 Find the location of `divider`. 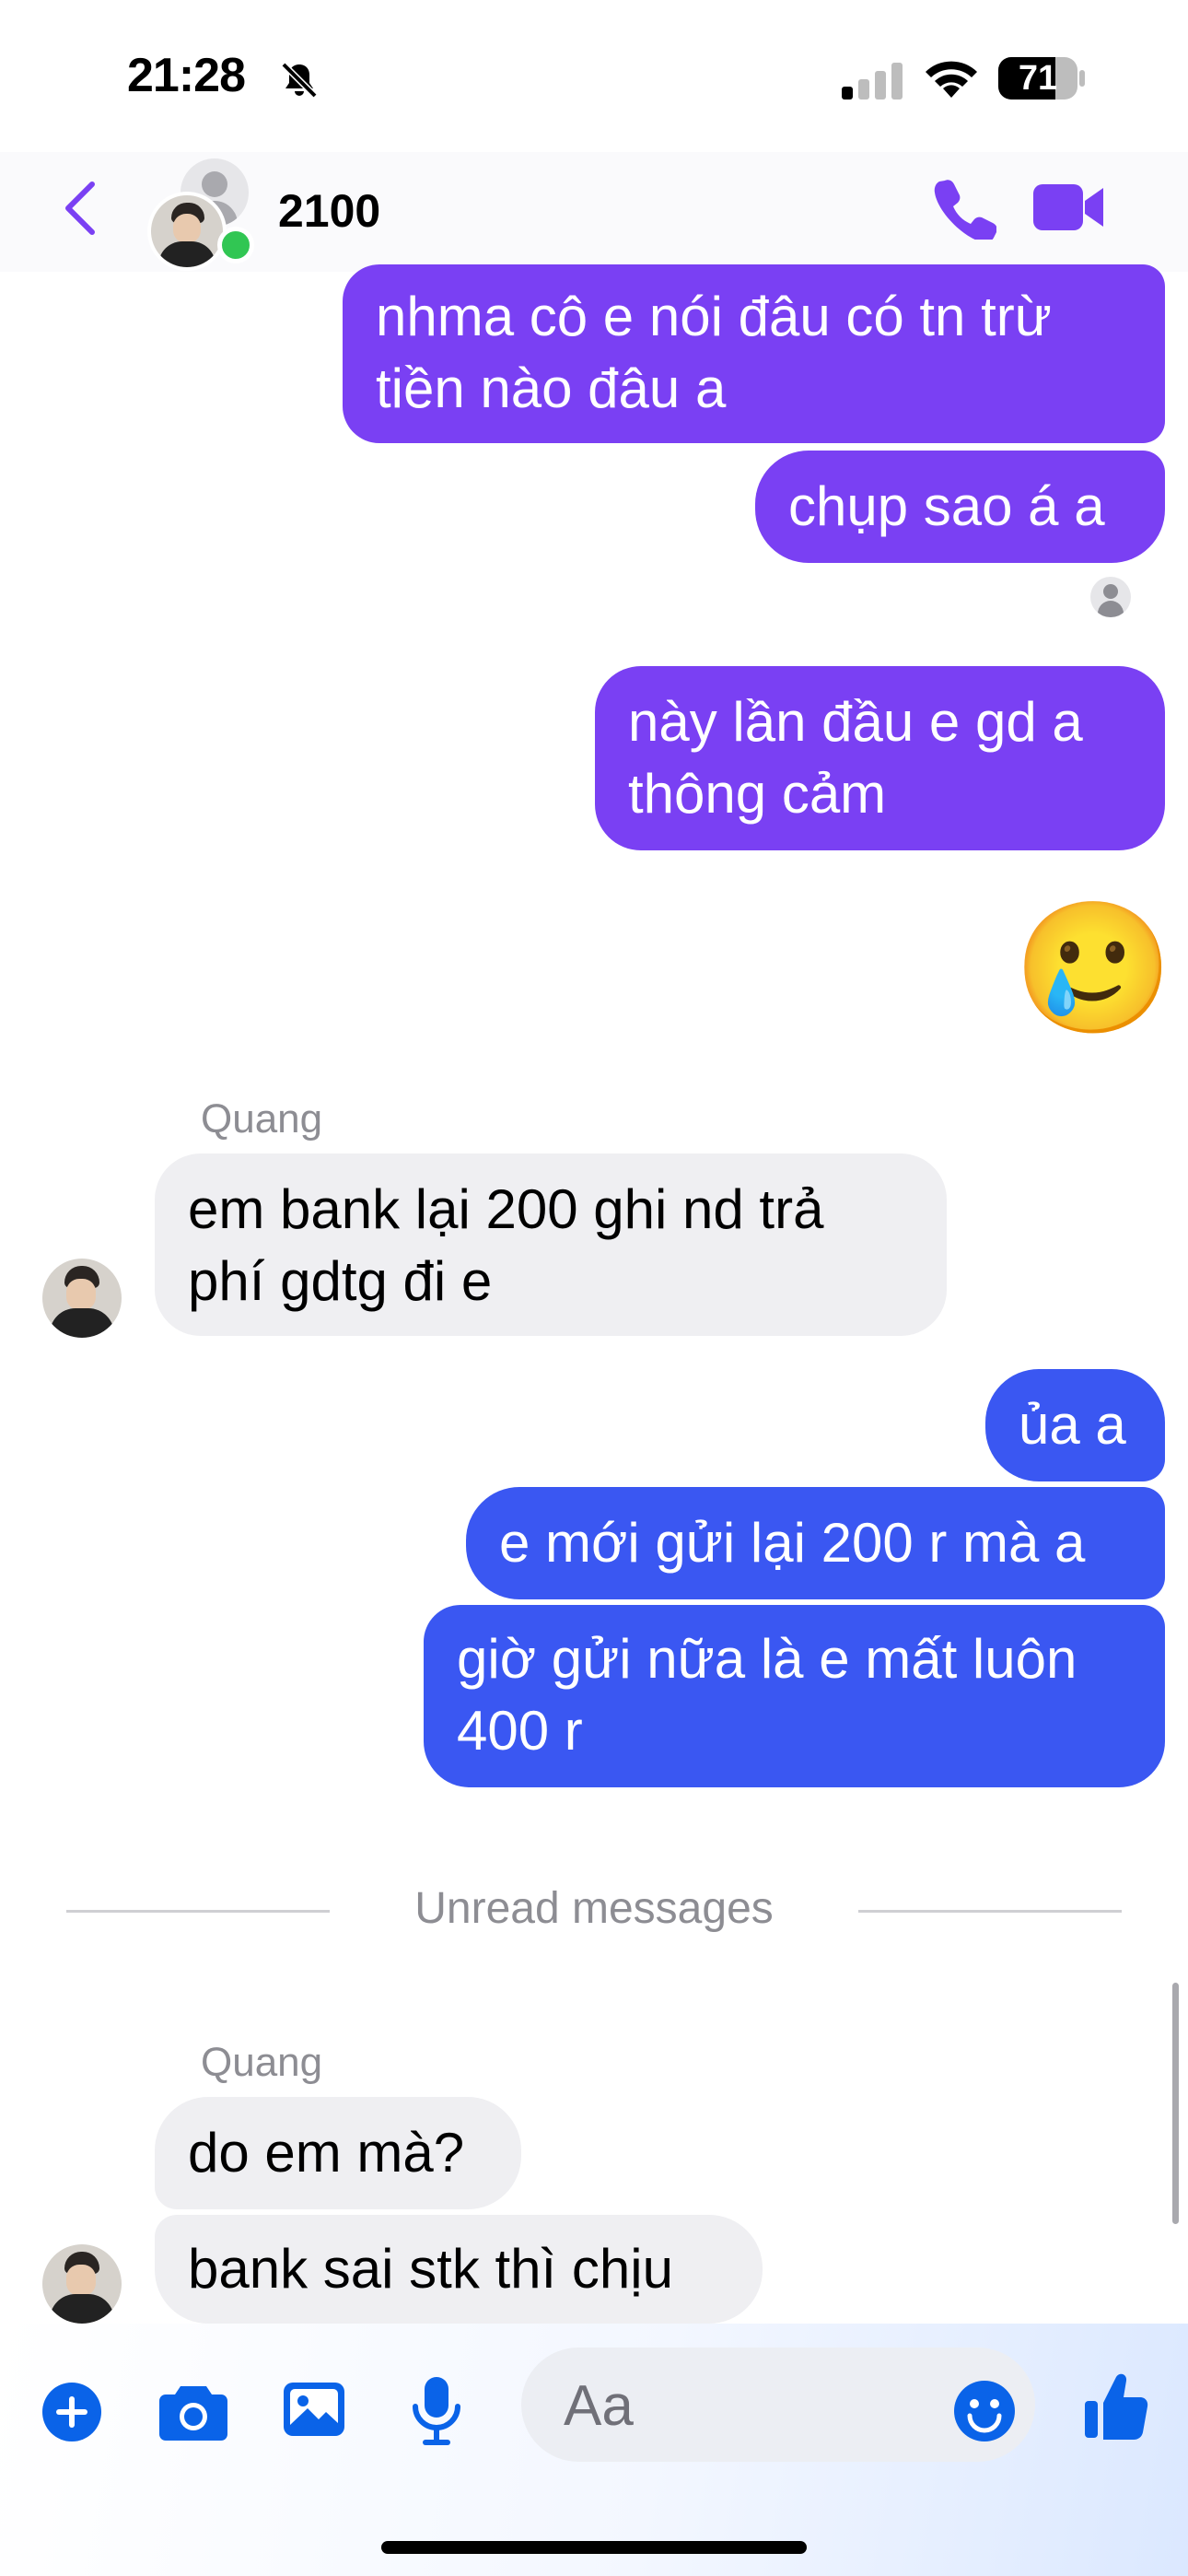

divider is located at coordinates (990, 1912).